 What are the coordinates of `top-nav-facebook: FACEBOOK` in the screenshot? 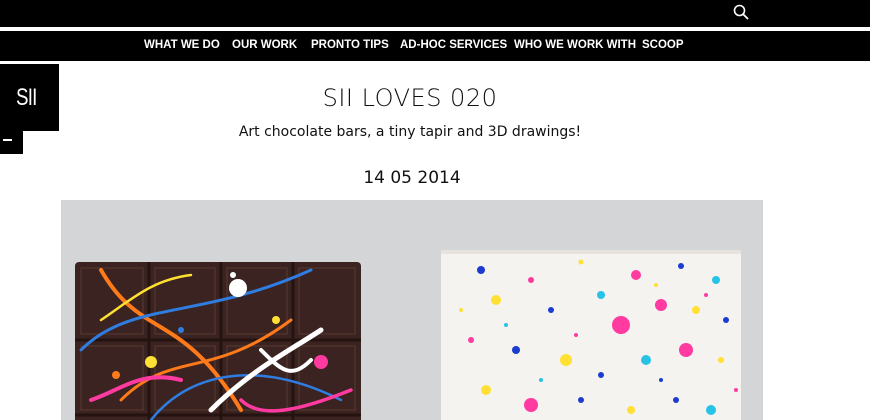 It's located at (44, 8).